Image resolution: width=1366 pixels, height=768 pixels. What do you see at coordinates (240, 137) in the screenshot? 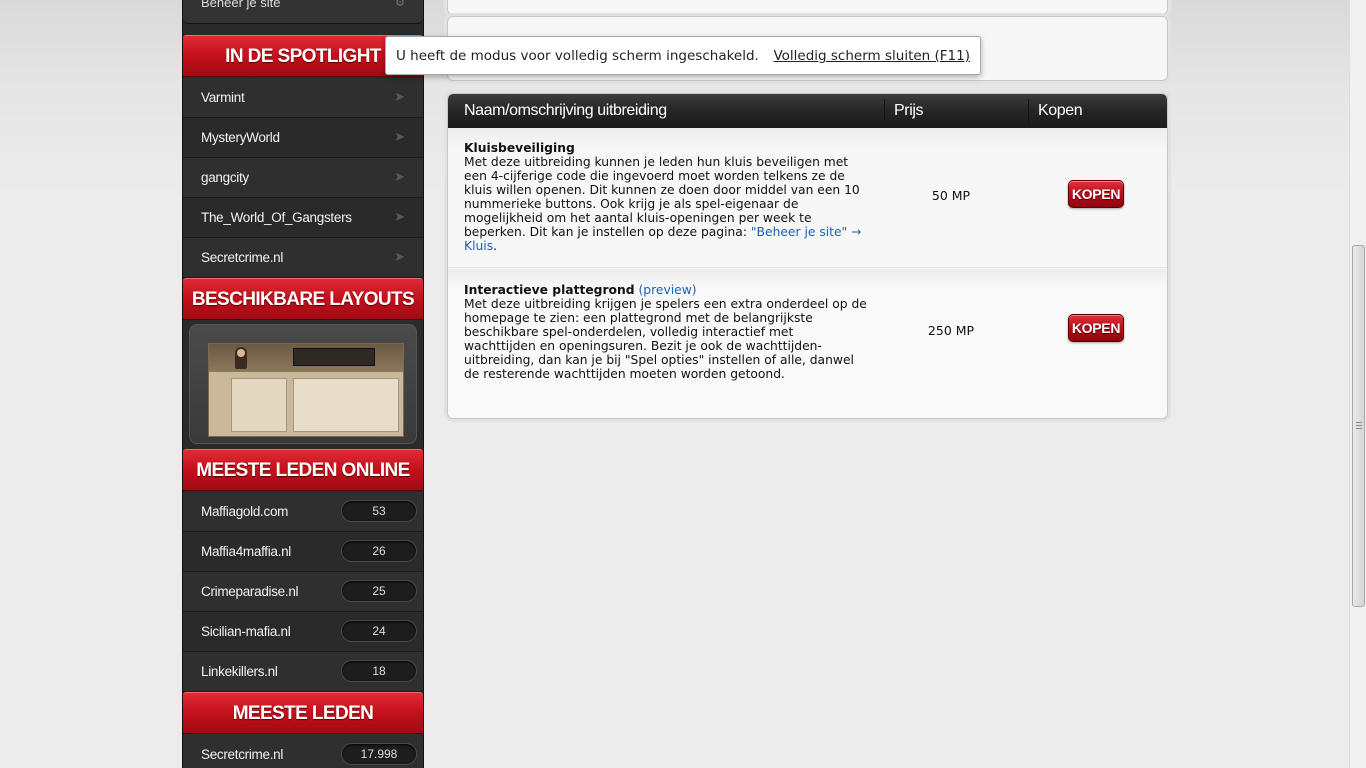
I see `spotlight-item-label: MysteryWorld` at bounding box center [240, 137].